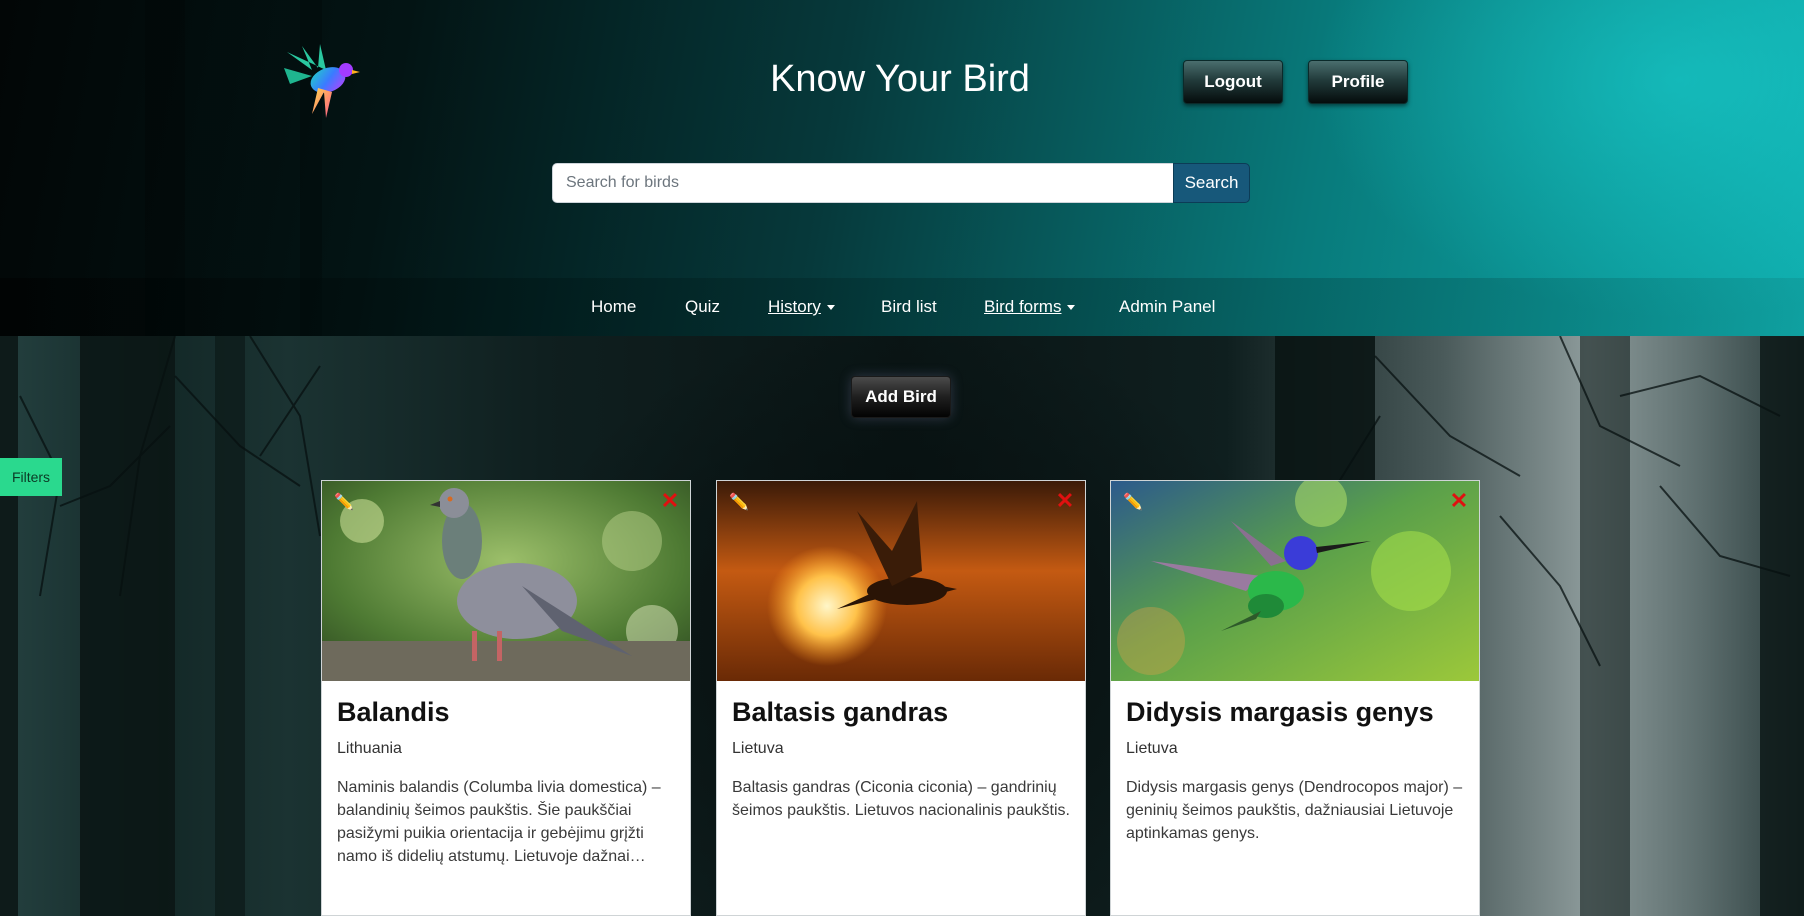 Image resolution: width=1804 pixels, height=916 pixels. I want to click on add-bird-button: Add Bird, so click(901, 397).